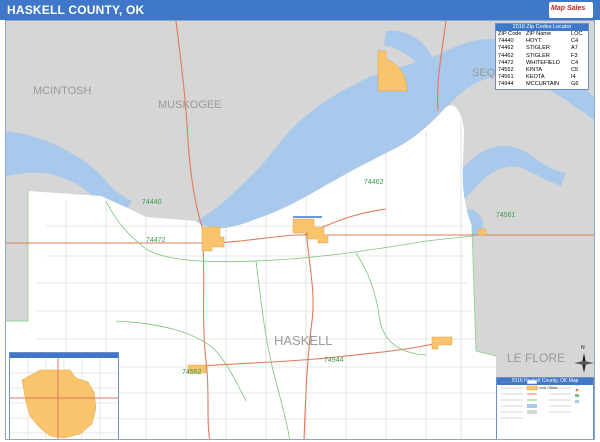 Image resolution: width=600 pixels, height=442 pixels. I want to click on zip-code-cell: 74944, so click(506, 84).